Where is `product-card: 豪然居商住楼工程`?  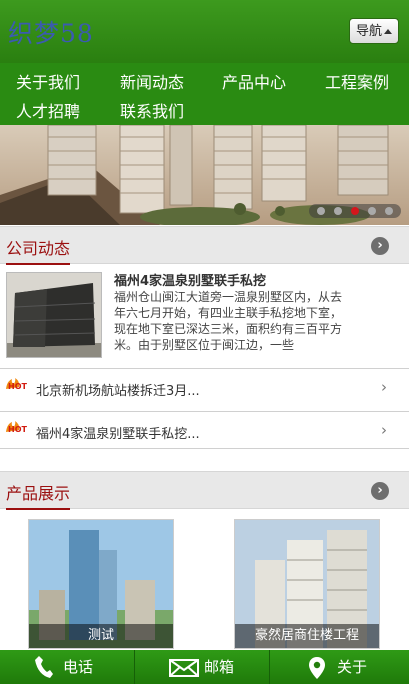 product-card: 豪然居商住楼工程 is located at coordinates (307, 584).